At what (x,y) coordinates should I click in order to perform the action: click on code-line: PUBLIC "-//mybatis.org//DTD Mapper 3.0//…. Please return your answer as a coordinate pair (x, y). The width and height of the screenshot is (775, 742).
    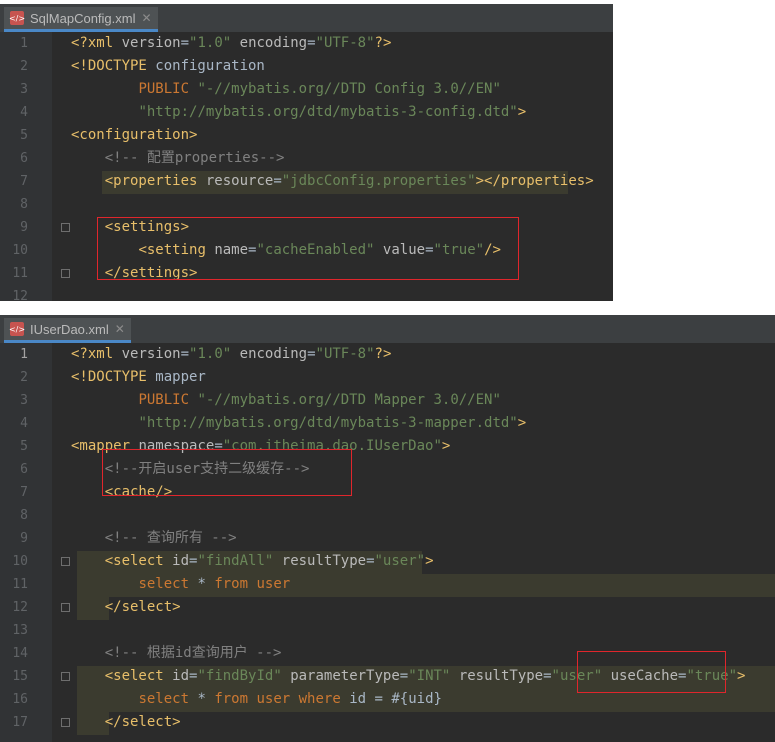
    Looking at the image, I should click on (423, 400).